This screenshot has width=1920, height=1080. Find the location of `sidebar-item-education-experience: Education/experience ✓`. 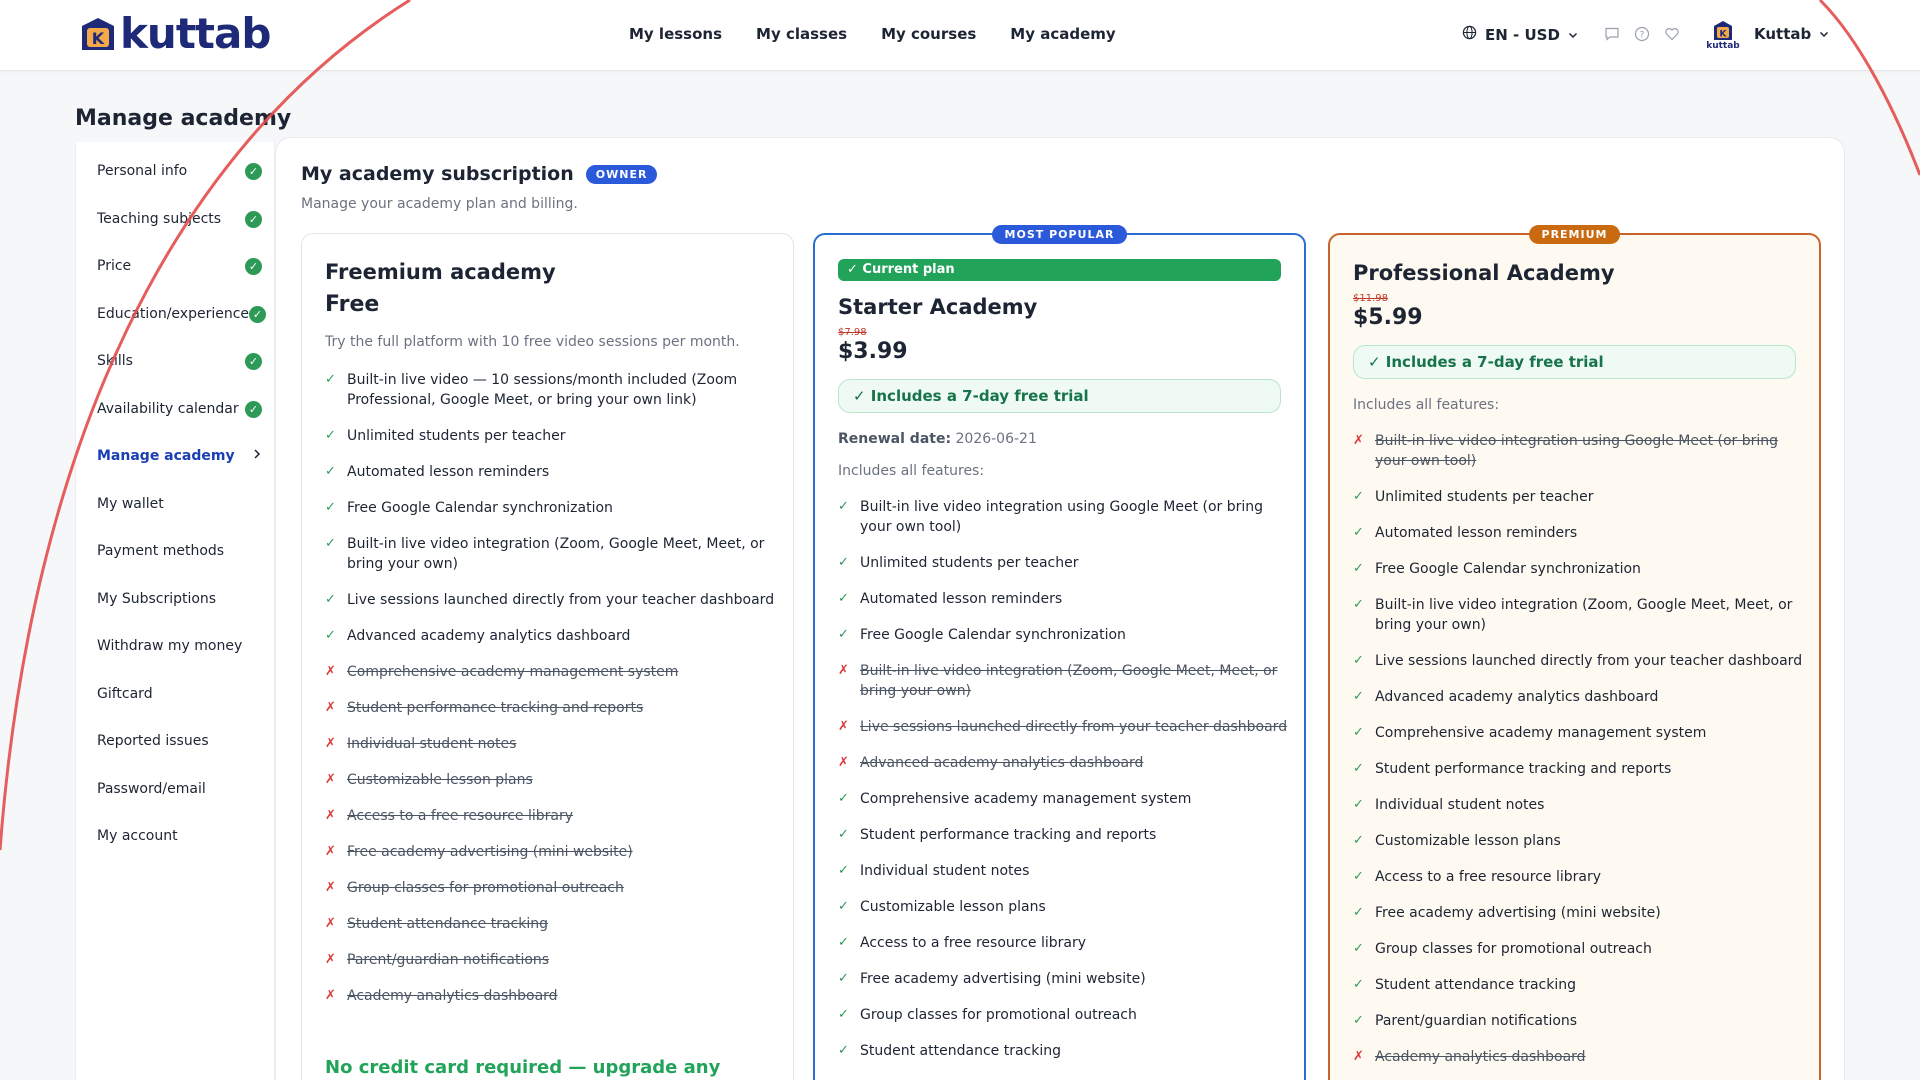

sidebar-item-education-experience: Education/experience ✓ is located at coordinates (182, 314).